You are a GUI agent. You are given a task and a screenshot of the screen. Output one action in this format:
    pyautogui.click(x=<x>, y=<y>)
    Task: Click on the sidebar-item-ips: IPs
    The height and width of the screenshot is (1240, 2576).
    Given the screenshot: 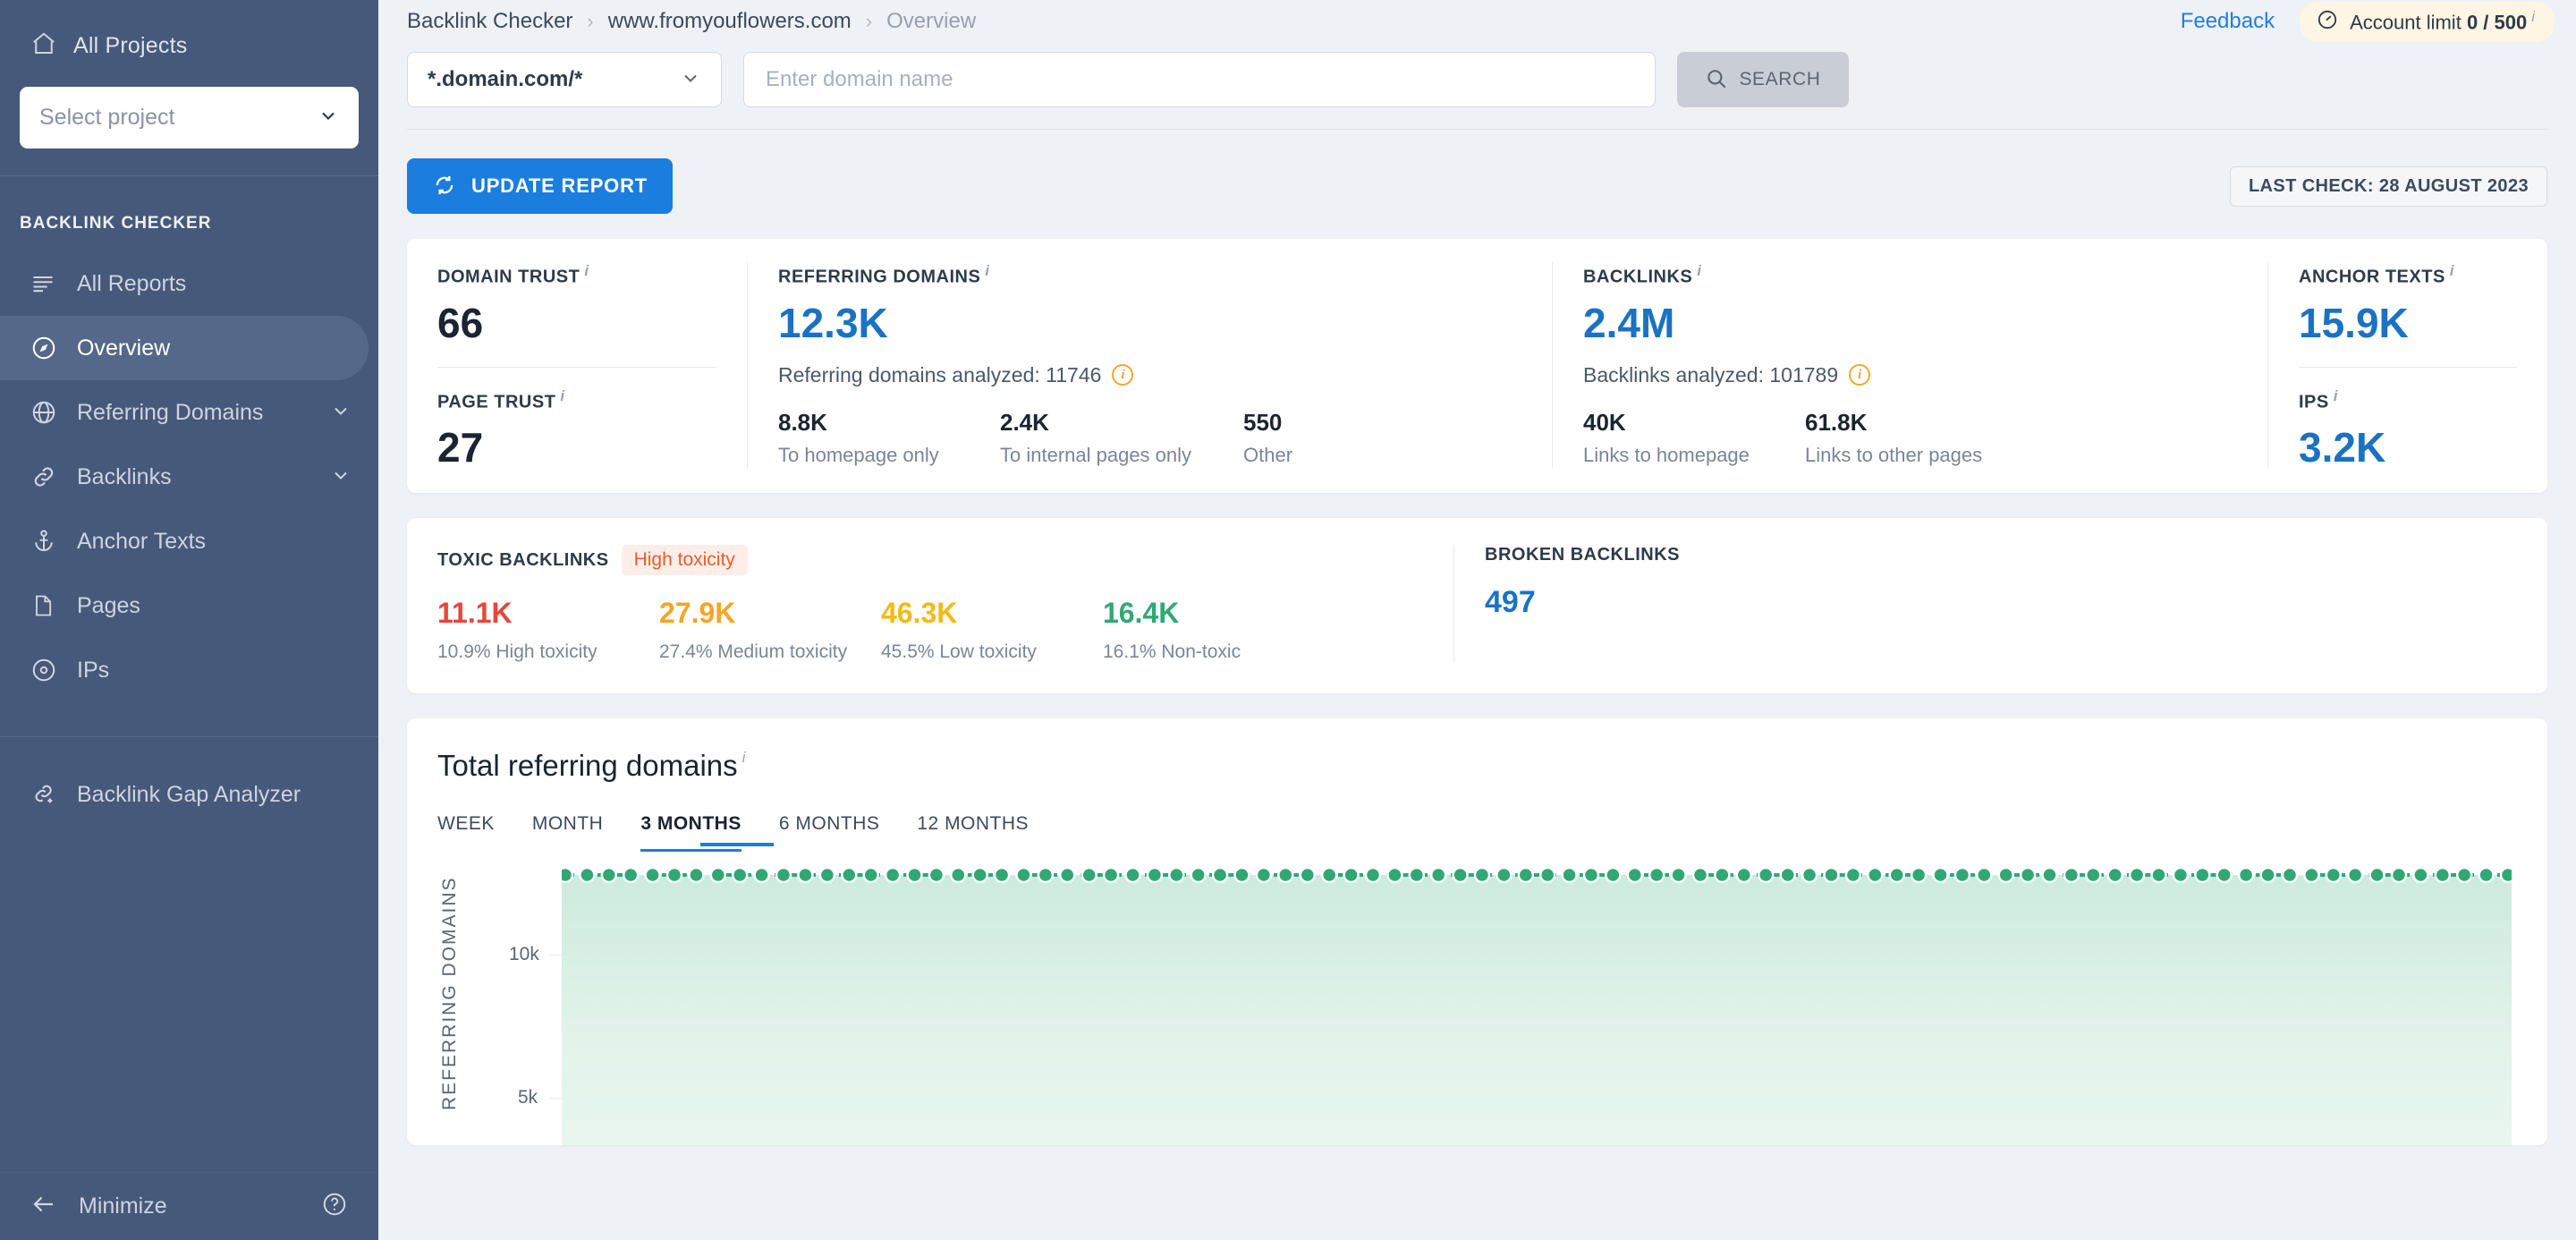 What is the action you would take?
    pyautogui.click(x=189, y=670)
    